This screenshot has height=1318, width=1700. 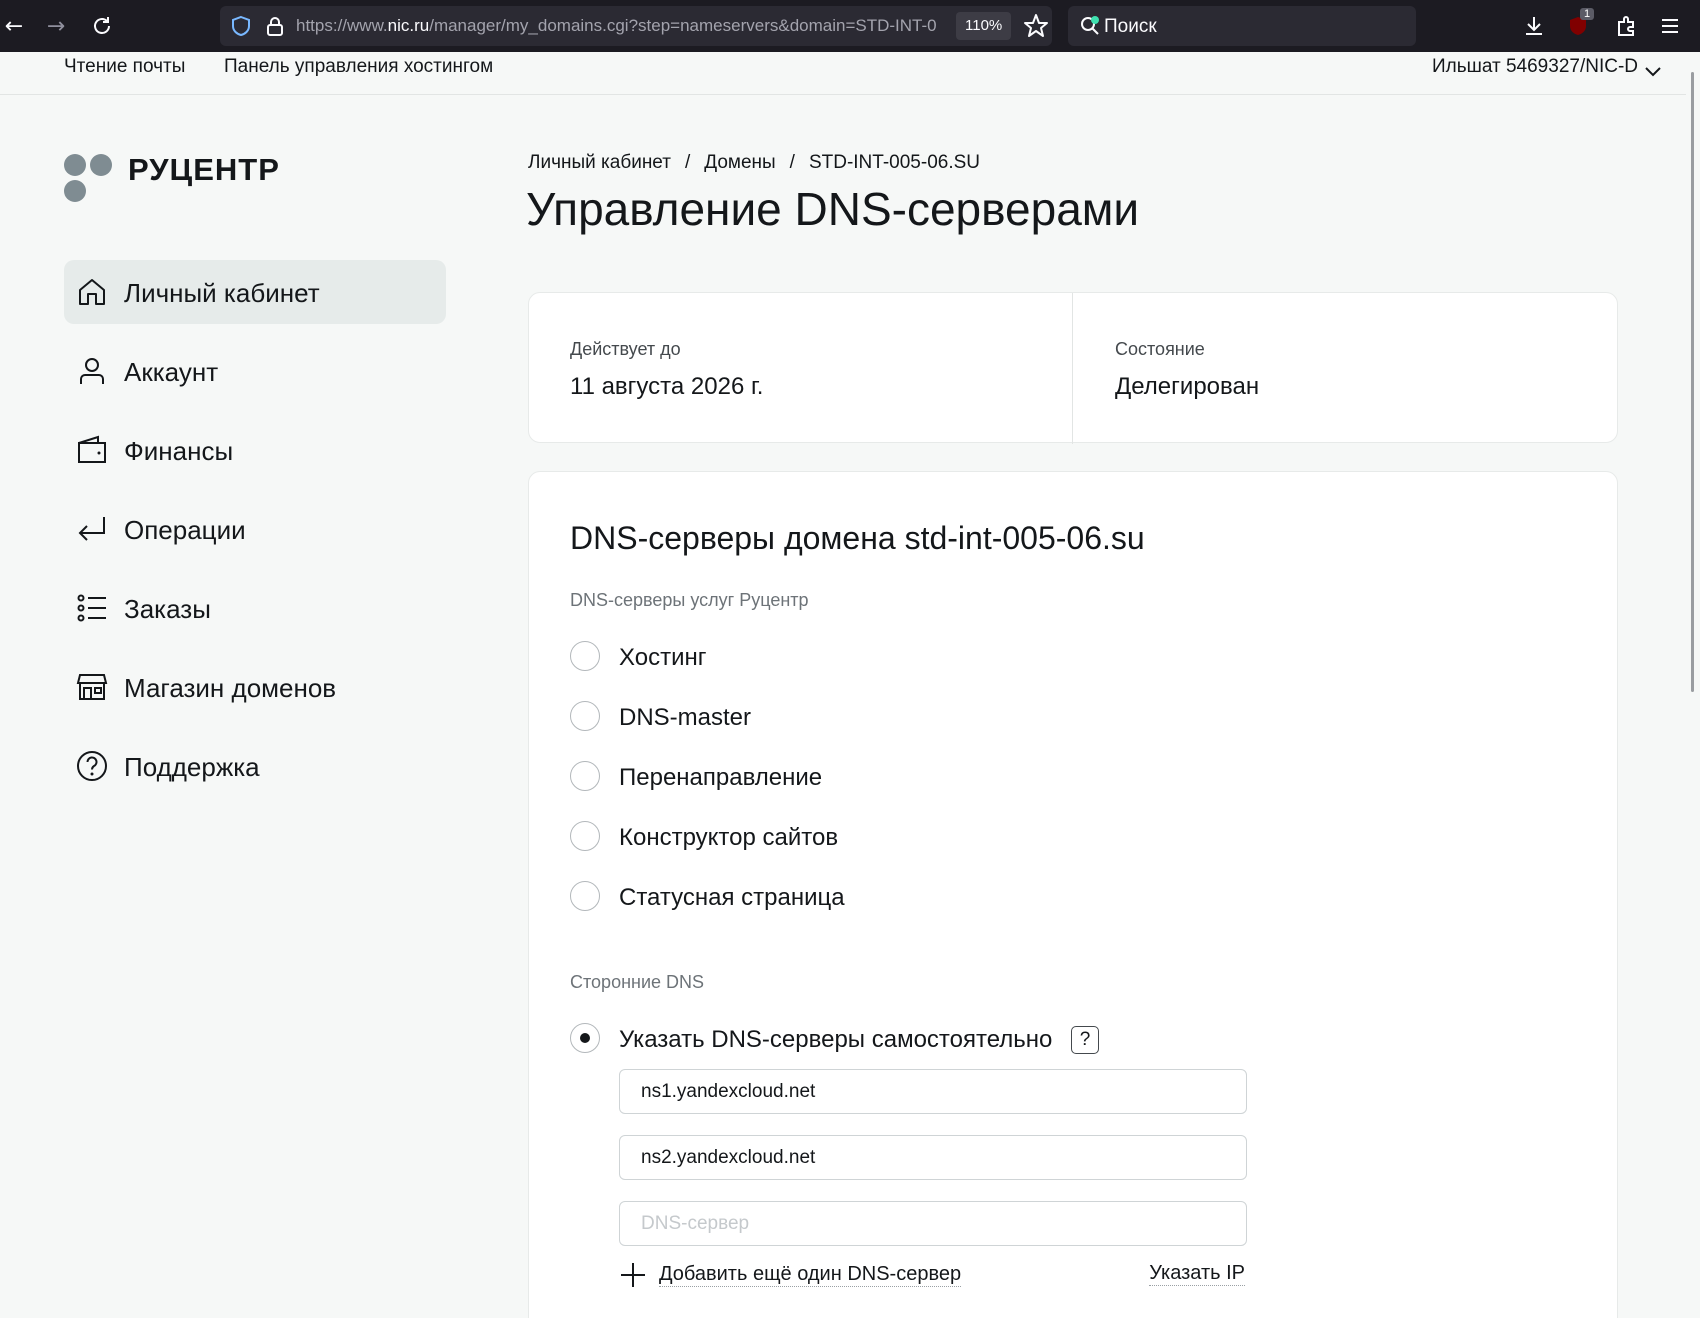 What do you see at coordinates (585, 836) in the screenshot?
I see `radio-site-builder` at bounding box center [585, 836].